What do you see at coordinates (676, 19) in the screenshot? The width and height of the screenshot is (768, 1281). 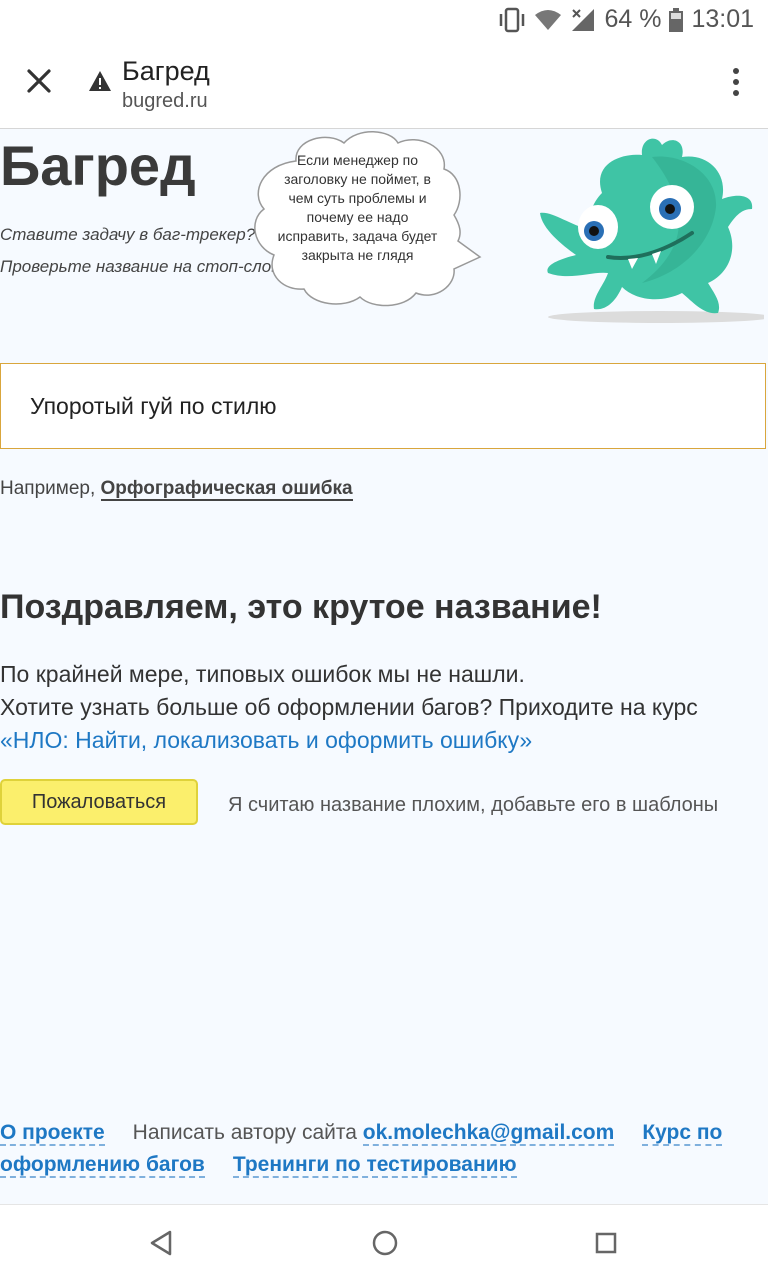 I see `battery-icon` at bounding box center [676, 19].